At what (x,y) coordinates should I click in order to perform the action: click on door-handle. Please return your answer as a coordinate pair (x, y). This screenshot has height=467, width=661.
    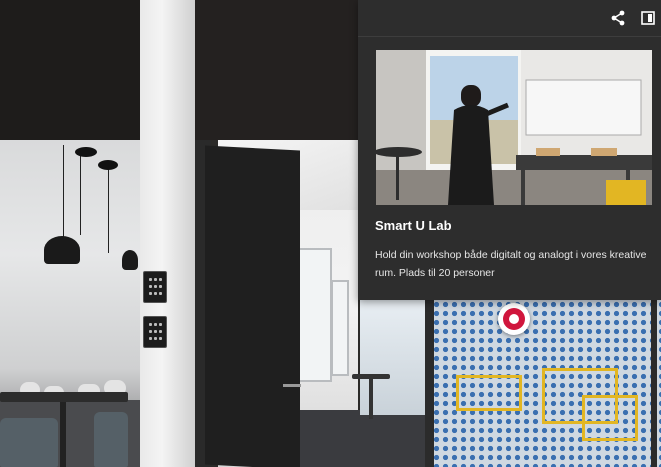
    Looking at the image, I should click on (292, 385).